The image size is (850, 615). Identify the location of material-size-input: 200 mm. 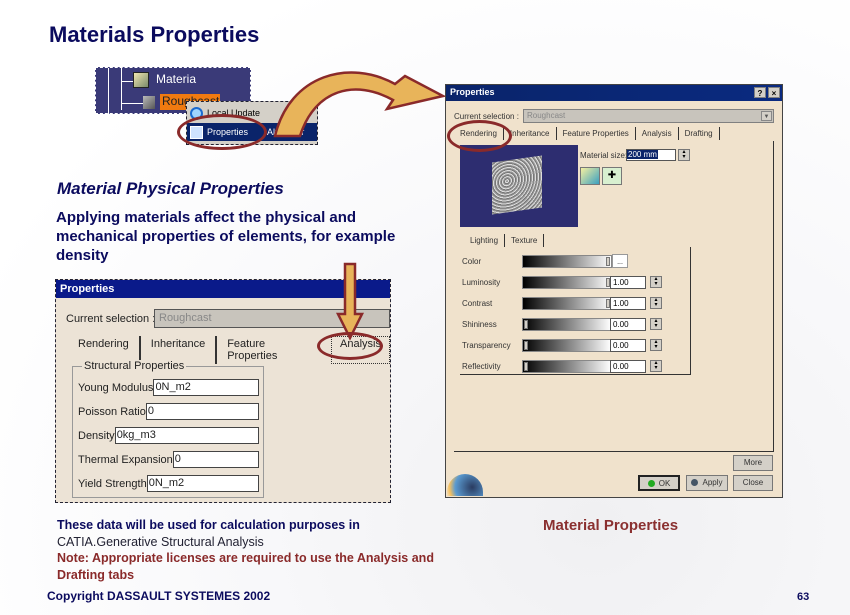
(651, 155).